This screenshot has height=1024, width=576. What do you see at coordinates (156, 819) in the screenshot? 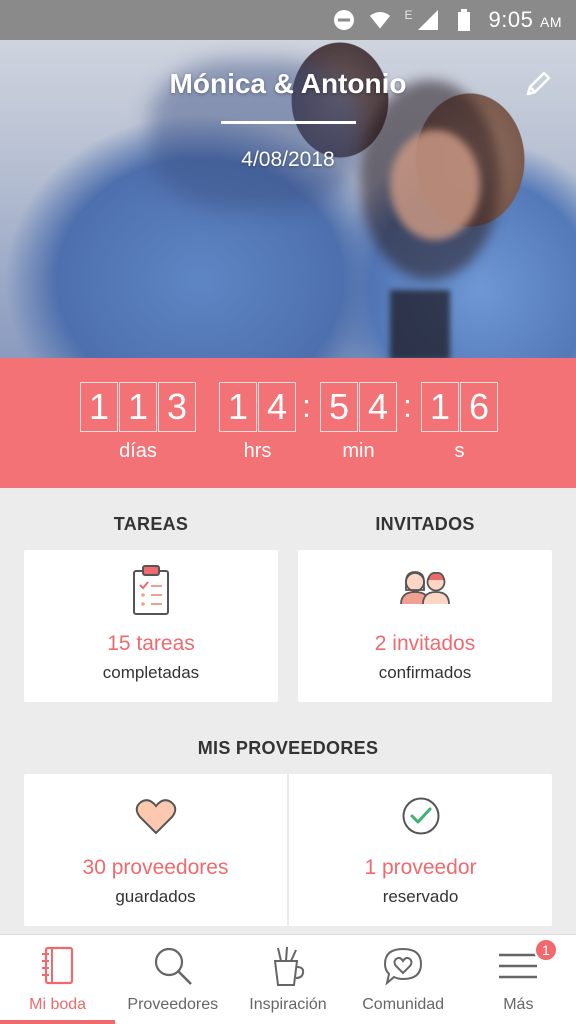
I see `heart-icon` at bounding box center [156, 819].